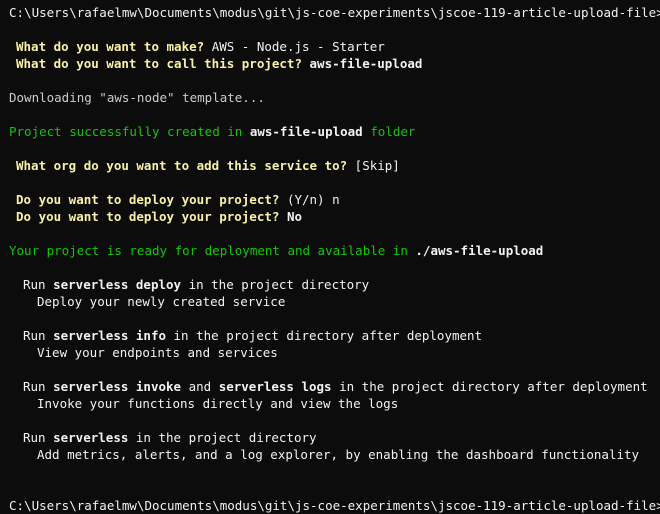 The height and width of the screenshot is (514, 660). I want to click on step-command: serverless deploy, so click(117, 284).